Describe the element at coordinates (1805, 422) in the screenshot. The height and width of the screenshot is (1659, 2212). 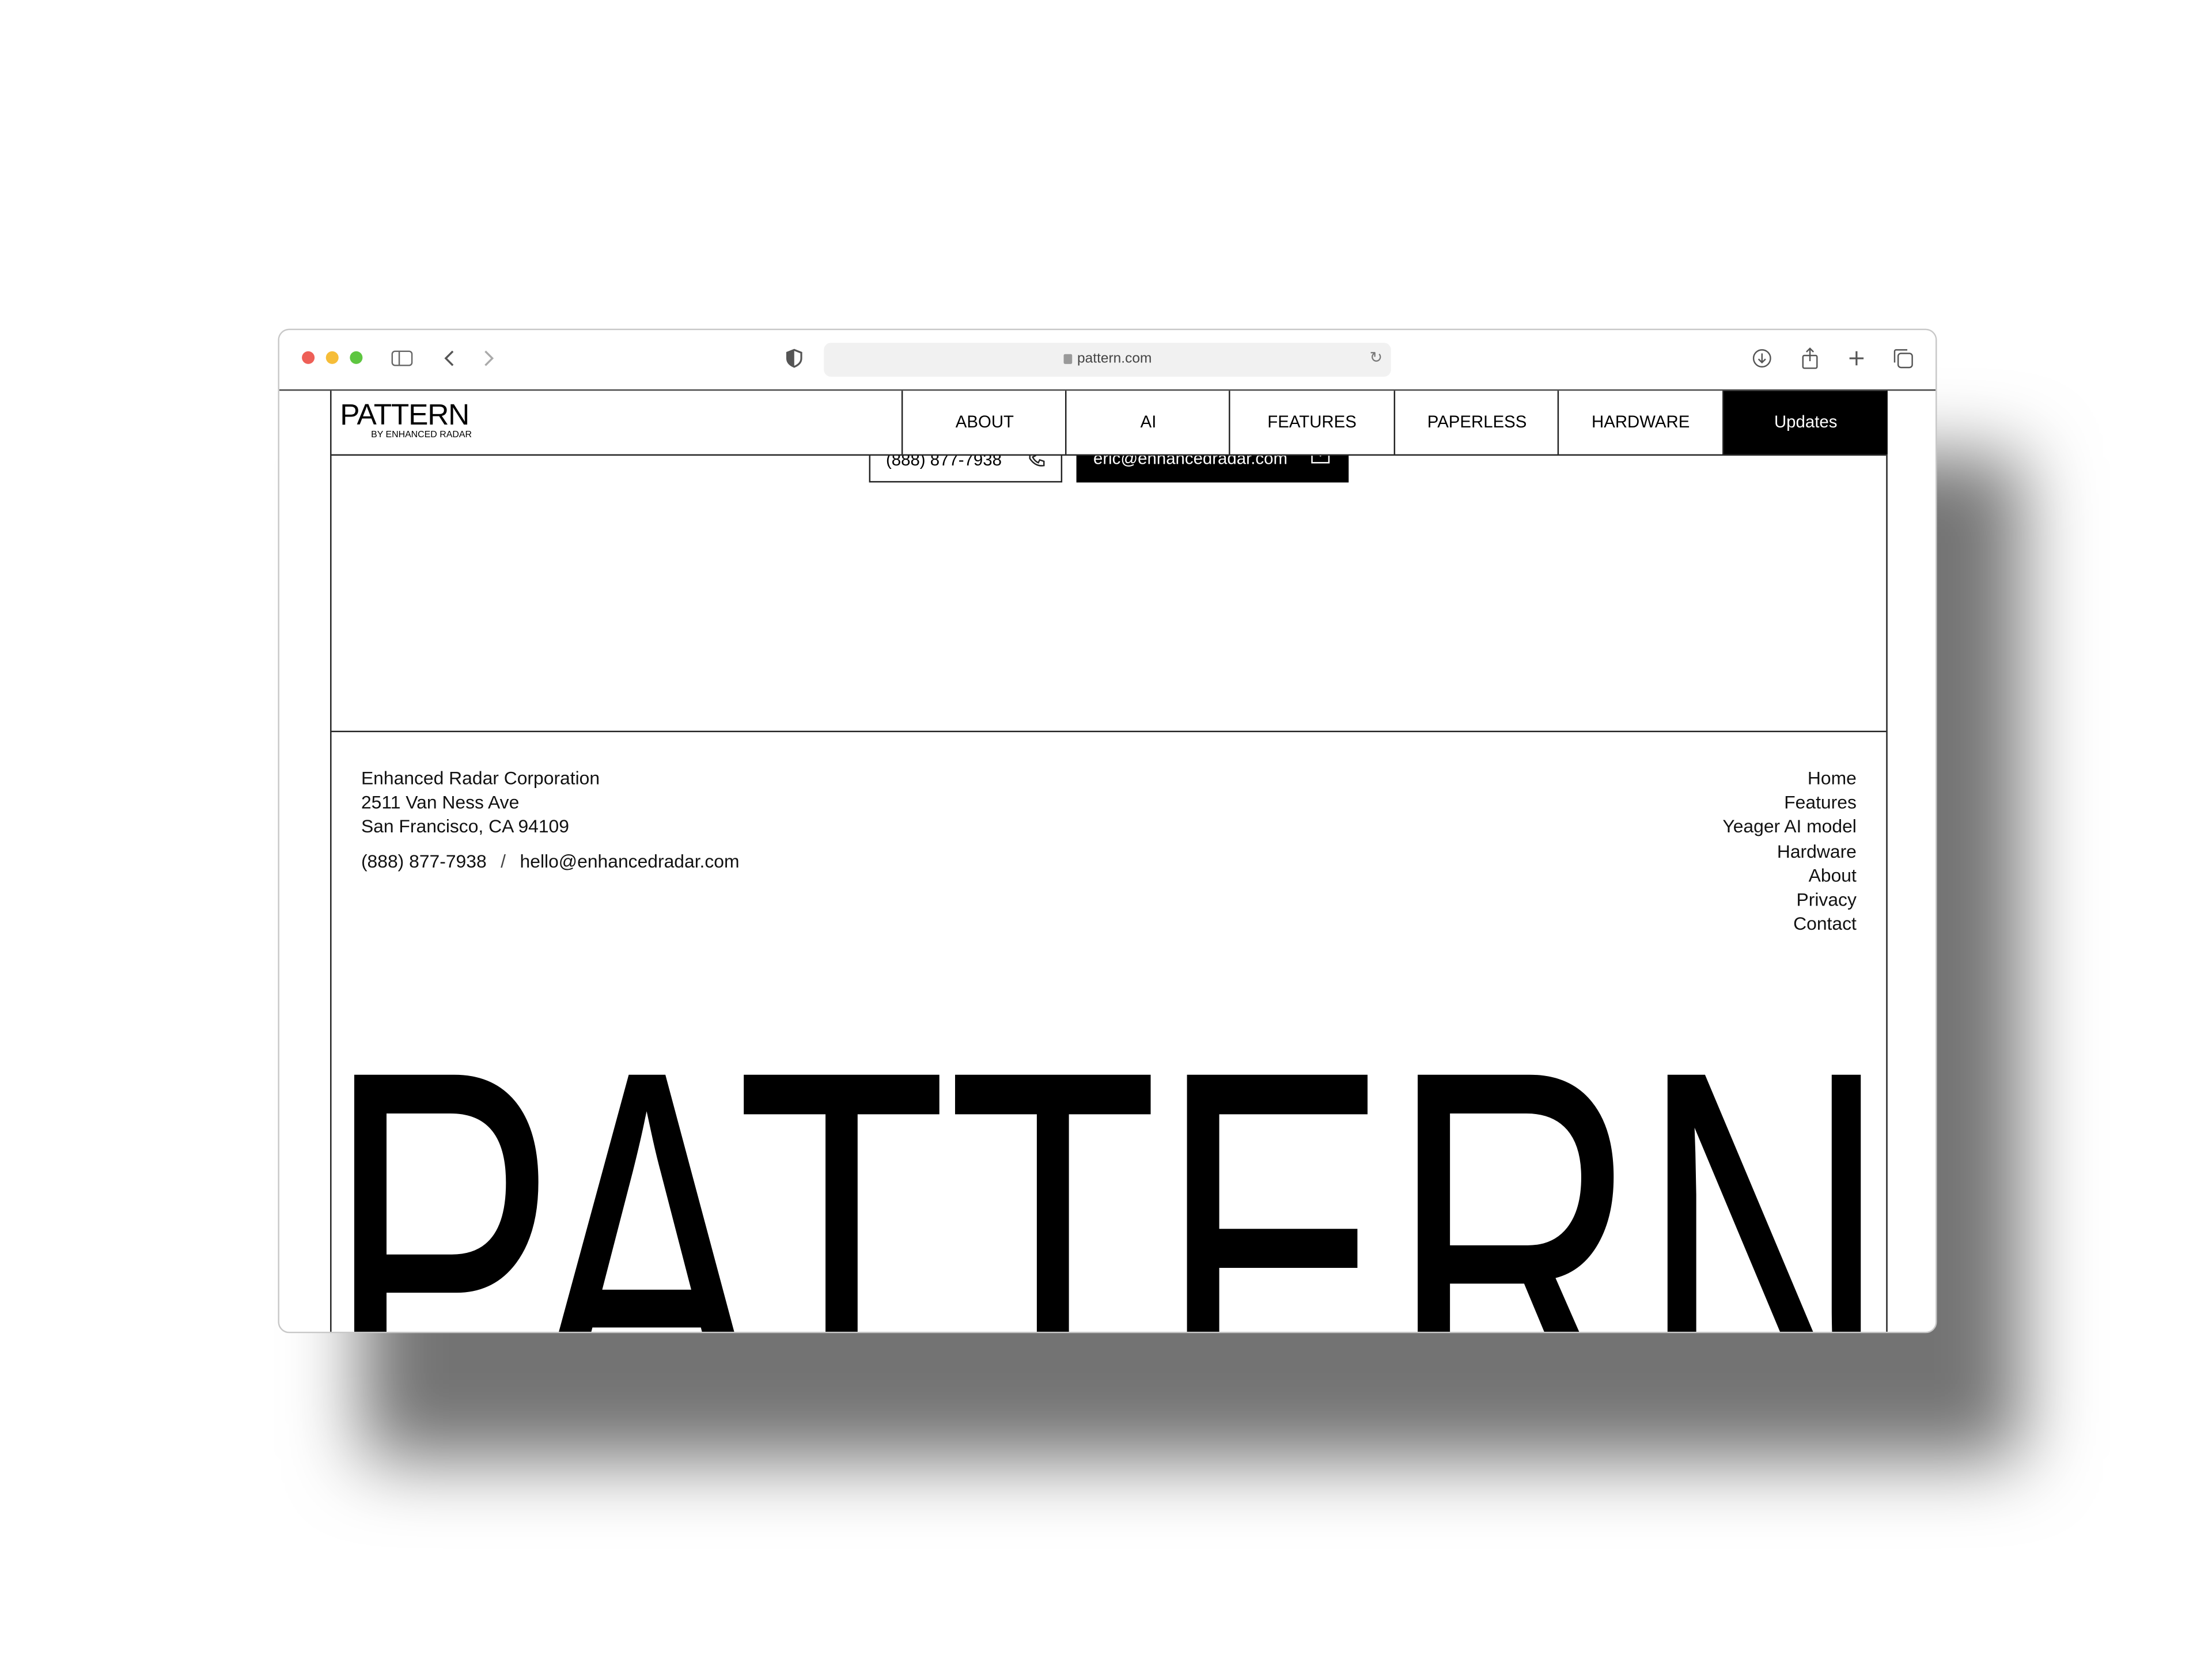
I see `nav-updates: Updates` at that location.